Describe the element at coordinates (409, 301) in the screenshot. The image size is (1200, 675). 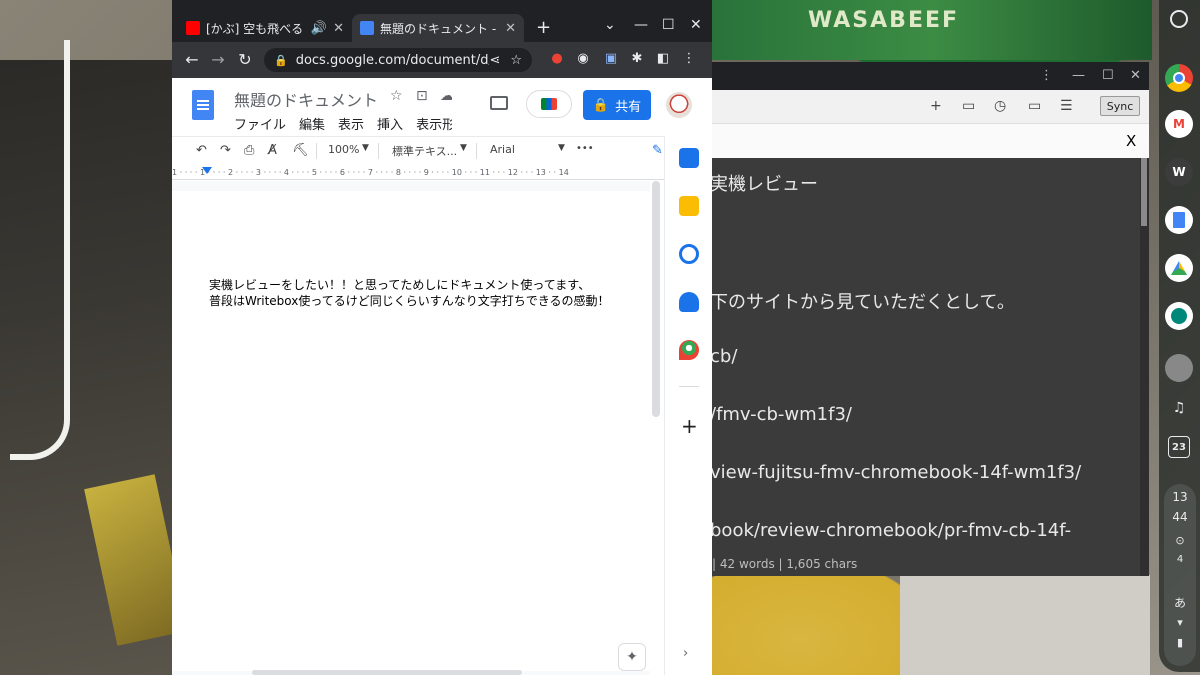
I see `body-line: 普段はWritebox使ってるけど同じくらいすんなり文字打ちできるの感動！` at that location.